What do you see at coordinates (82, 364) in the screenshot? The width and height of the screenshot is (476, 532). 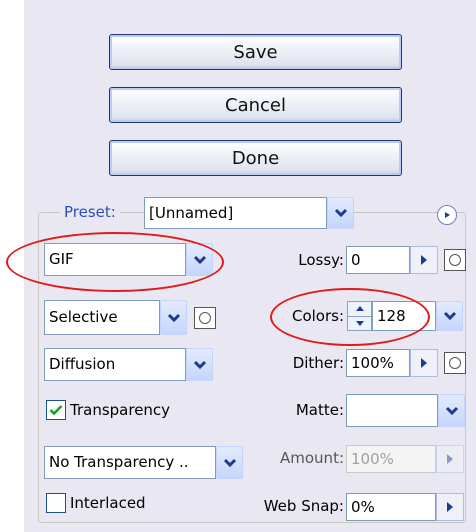 I see `dither-algorithm-value: Diffusion` at bounding box center [82, 364].